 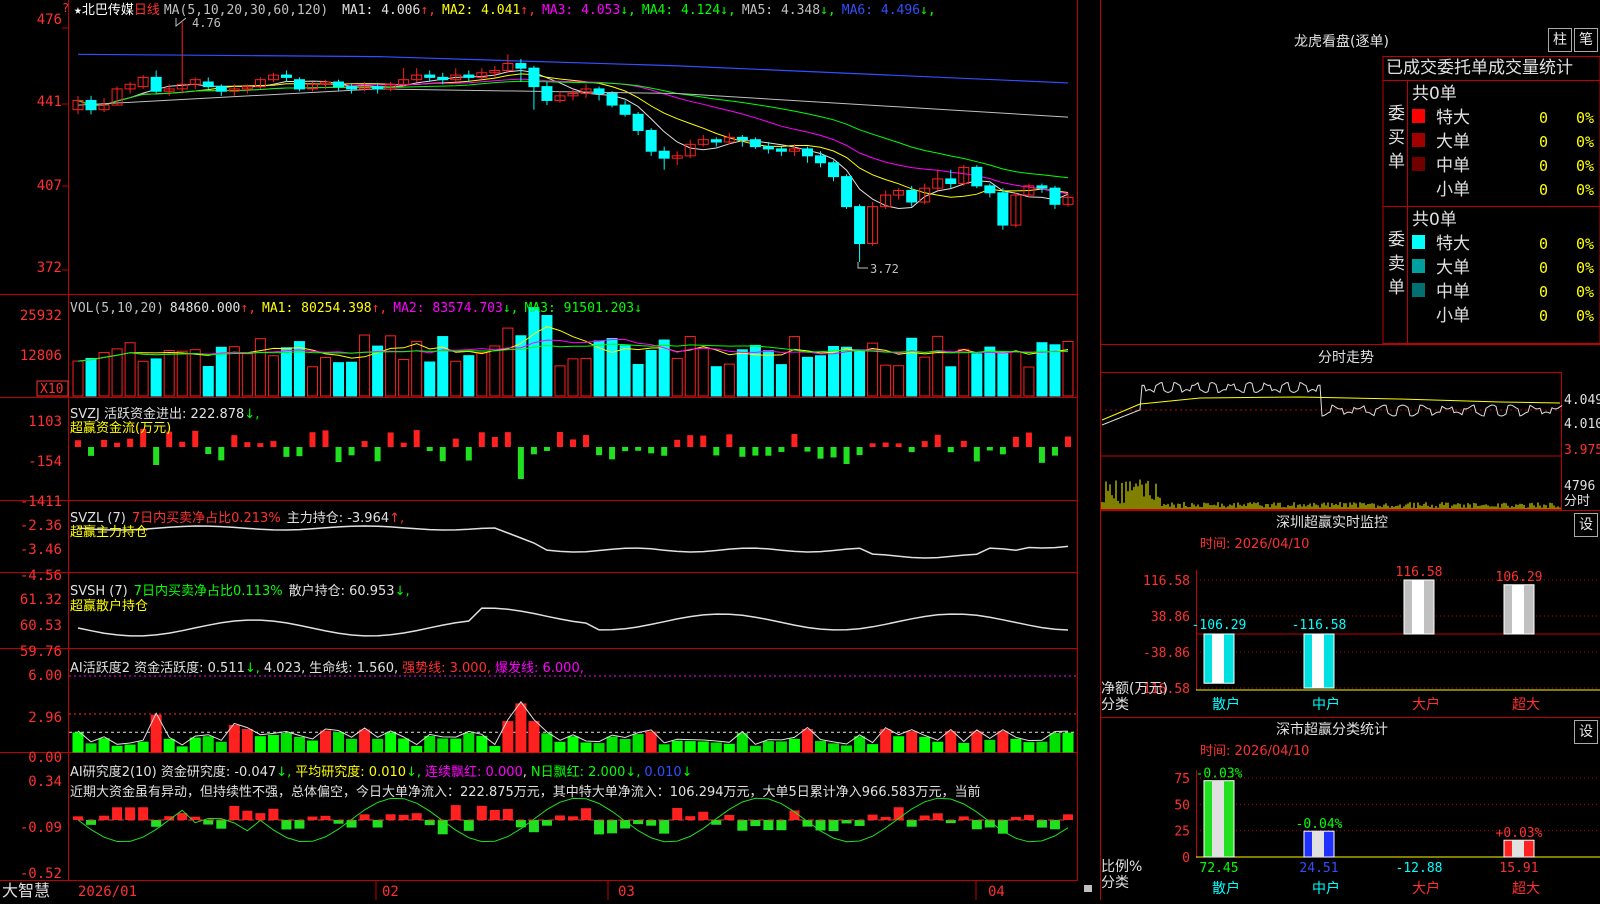 What do you see at coordinates (1518, 848) in the screenshot?
I see `sz-class-bar-highlight` at bounding box center [1518, 848].